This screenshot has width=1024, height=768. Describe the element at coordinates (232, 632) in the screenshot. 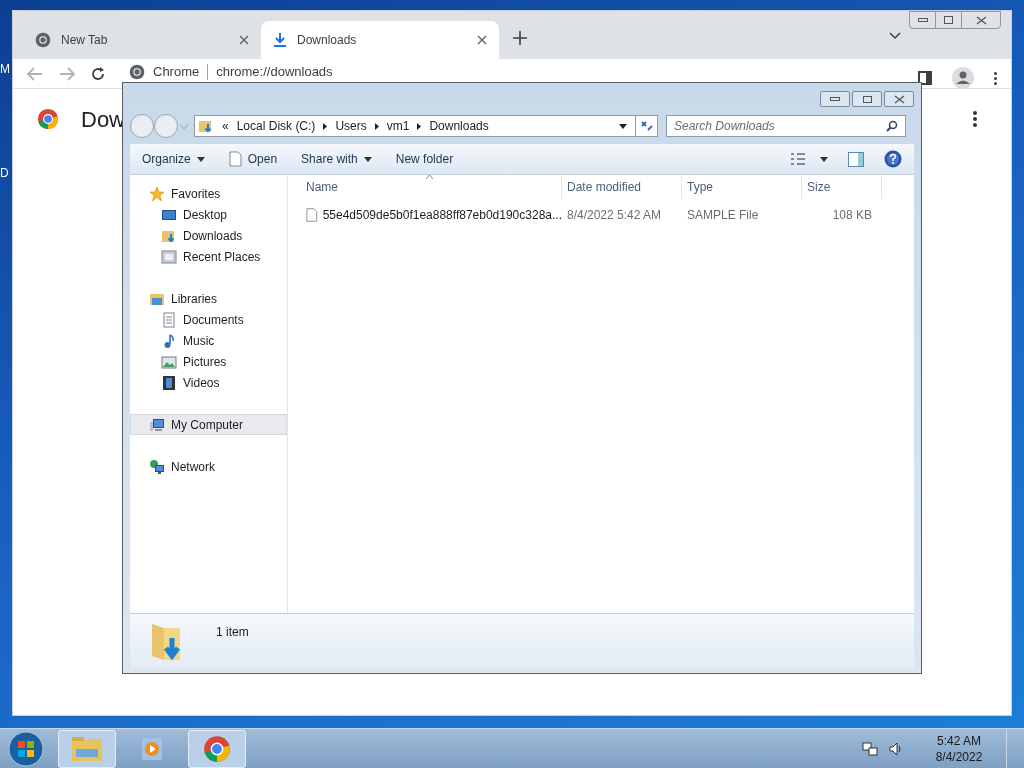

I see `item-count: 1 item` at that location.